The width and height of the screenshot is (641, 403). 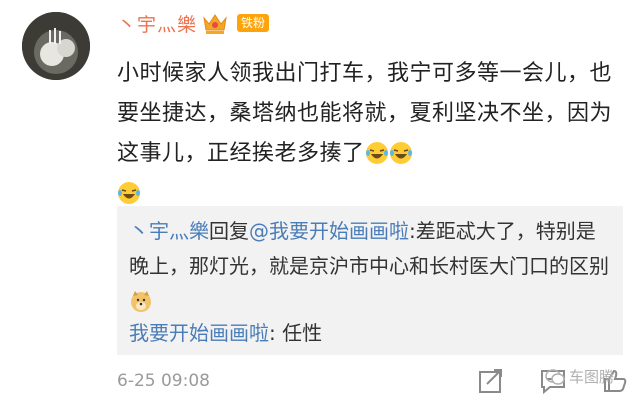 I want to click on username-row: 丶宇灬樂 铁粉, so click(x=193, y=23).